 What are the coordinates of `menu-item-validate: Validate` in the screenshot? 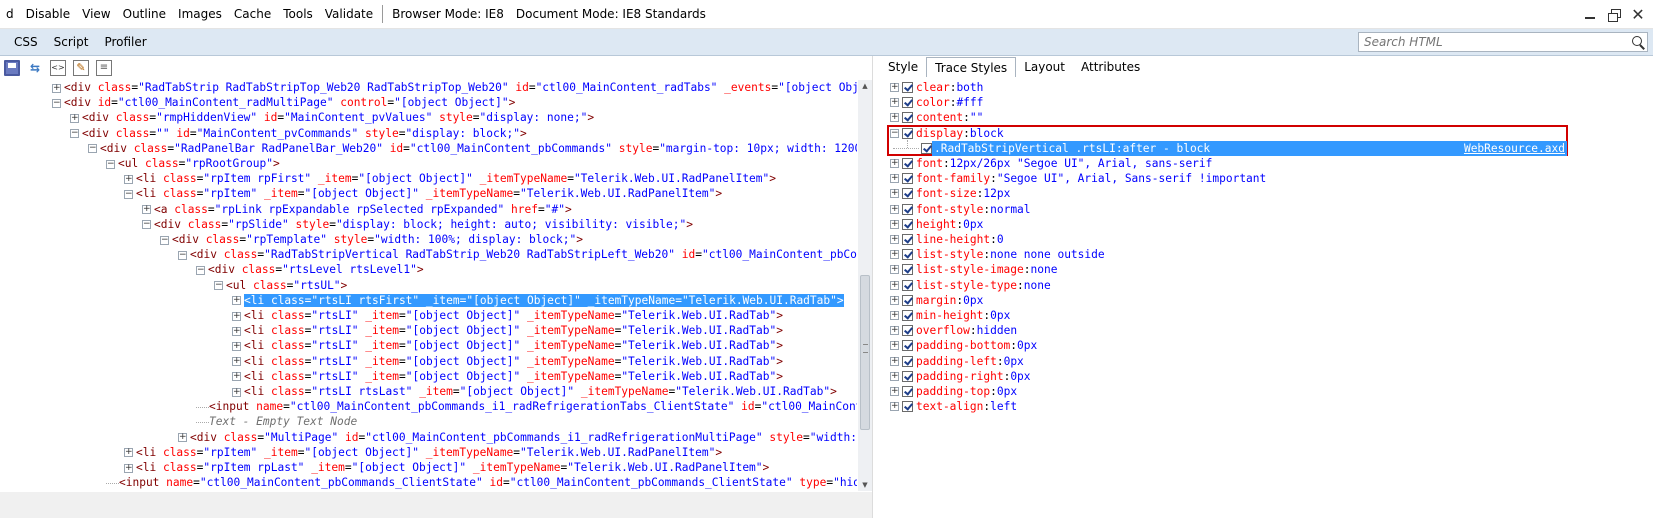 It's located at (349, 14).